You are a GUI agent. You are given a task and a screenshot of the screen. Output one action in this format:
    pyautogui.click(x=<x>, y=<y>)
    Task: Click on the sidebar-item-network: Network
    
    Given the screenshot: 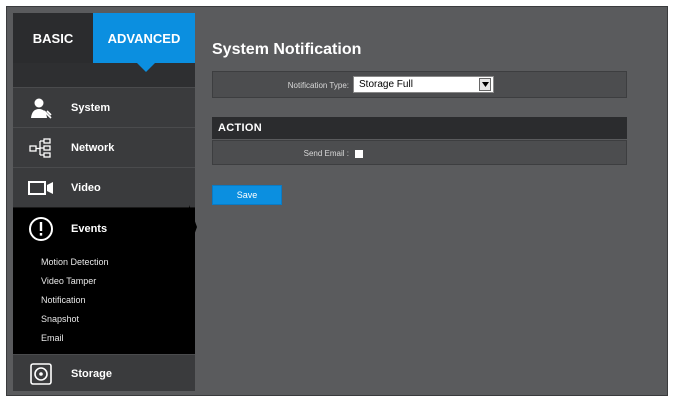 What is the action you would take?
    pyautogui.click(x=104, y=147)
    